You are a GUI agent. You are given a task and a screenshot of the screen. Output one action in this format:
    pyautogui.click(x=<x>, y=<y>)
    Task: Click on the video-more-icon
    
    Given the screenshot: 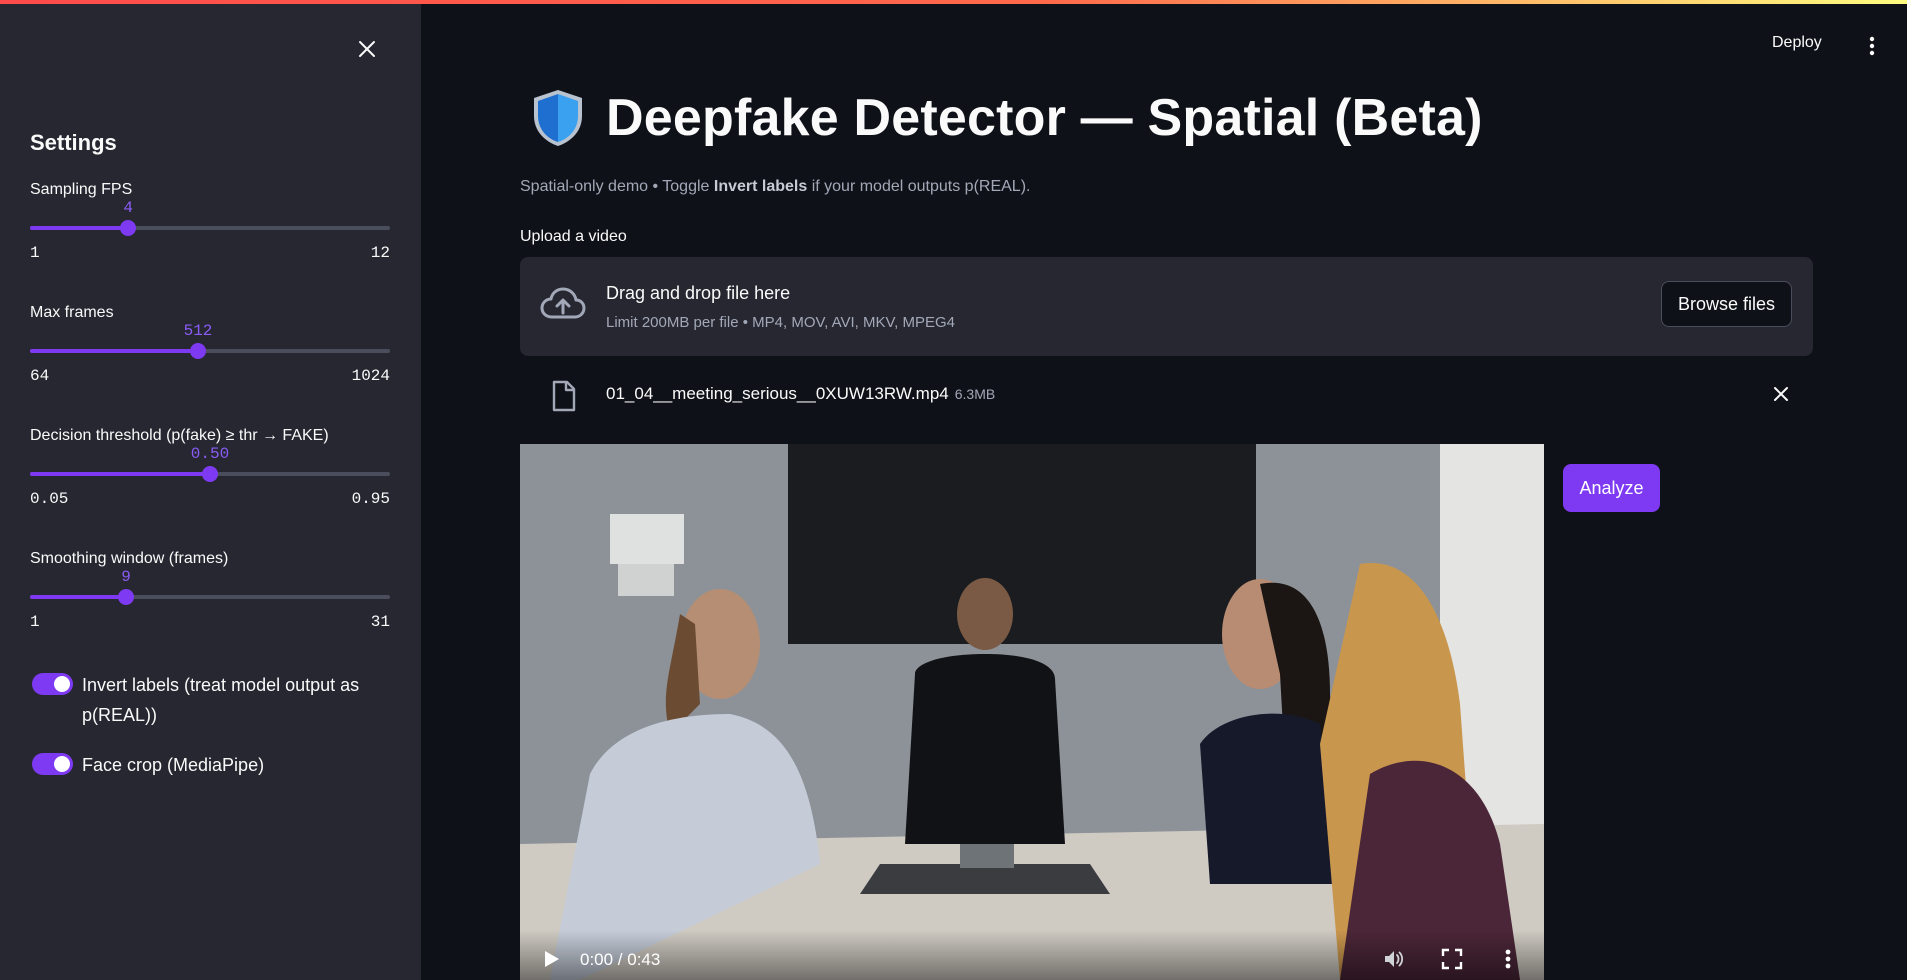 What is the action you would take?
    pyautogui.click(x=1508, y=959)
    